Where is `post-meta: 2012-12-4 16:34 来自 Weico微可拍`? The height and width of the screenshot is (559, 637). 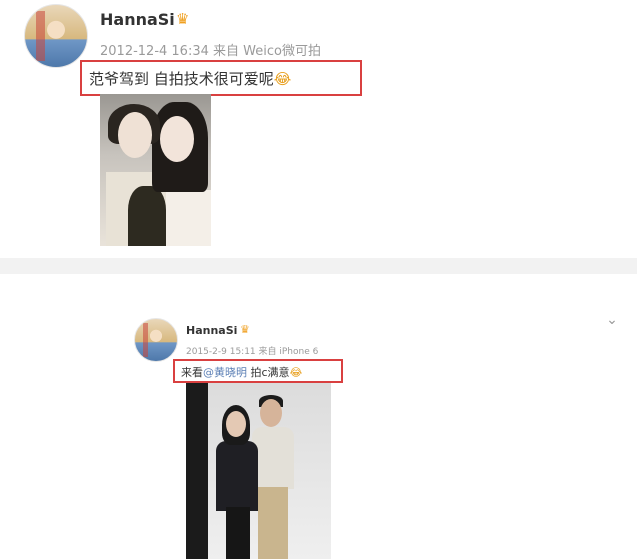 post-meta: 2012-12-4 16:34 来自 Weico微可拍 is located at coordinates (210, 51).